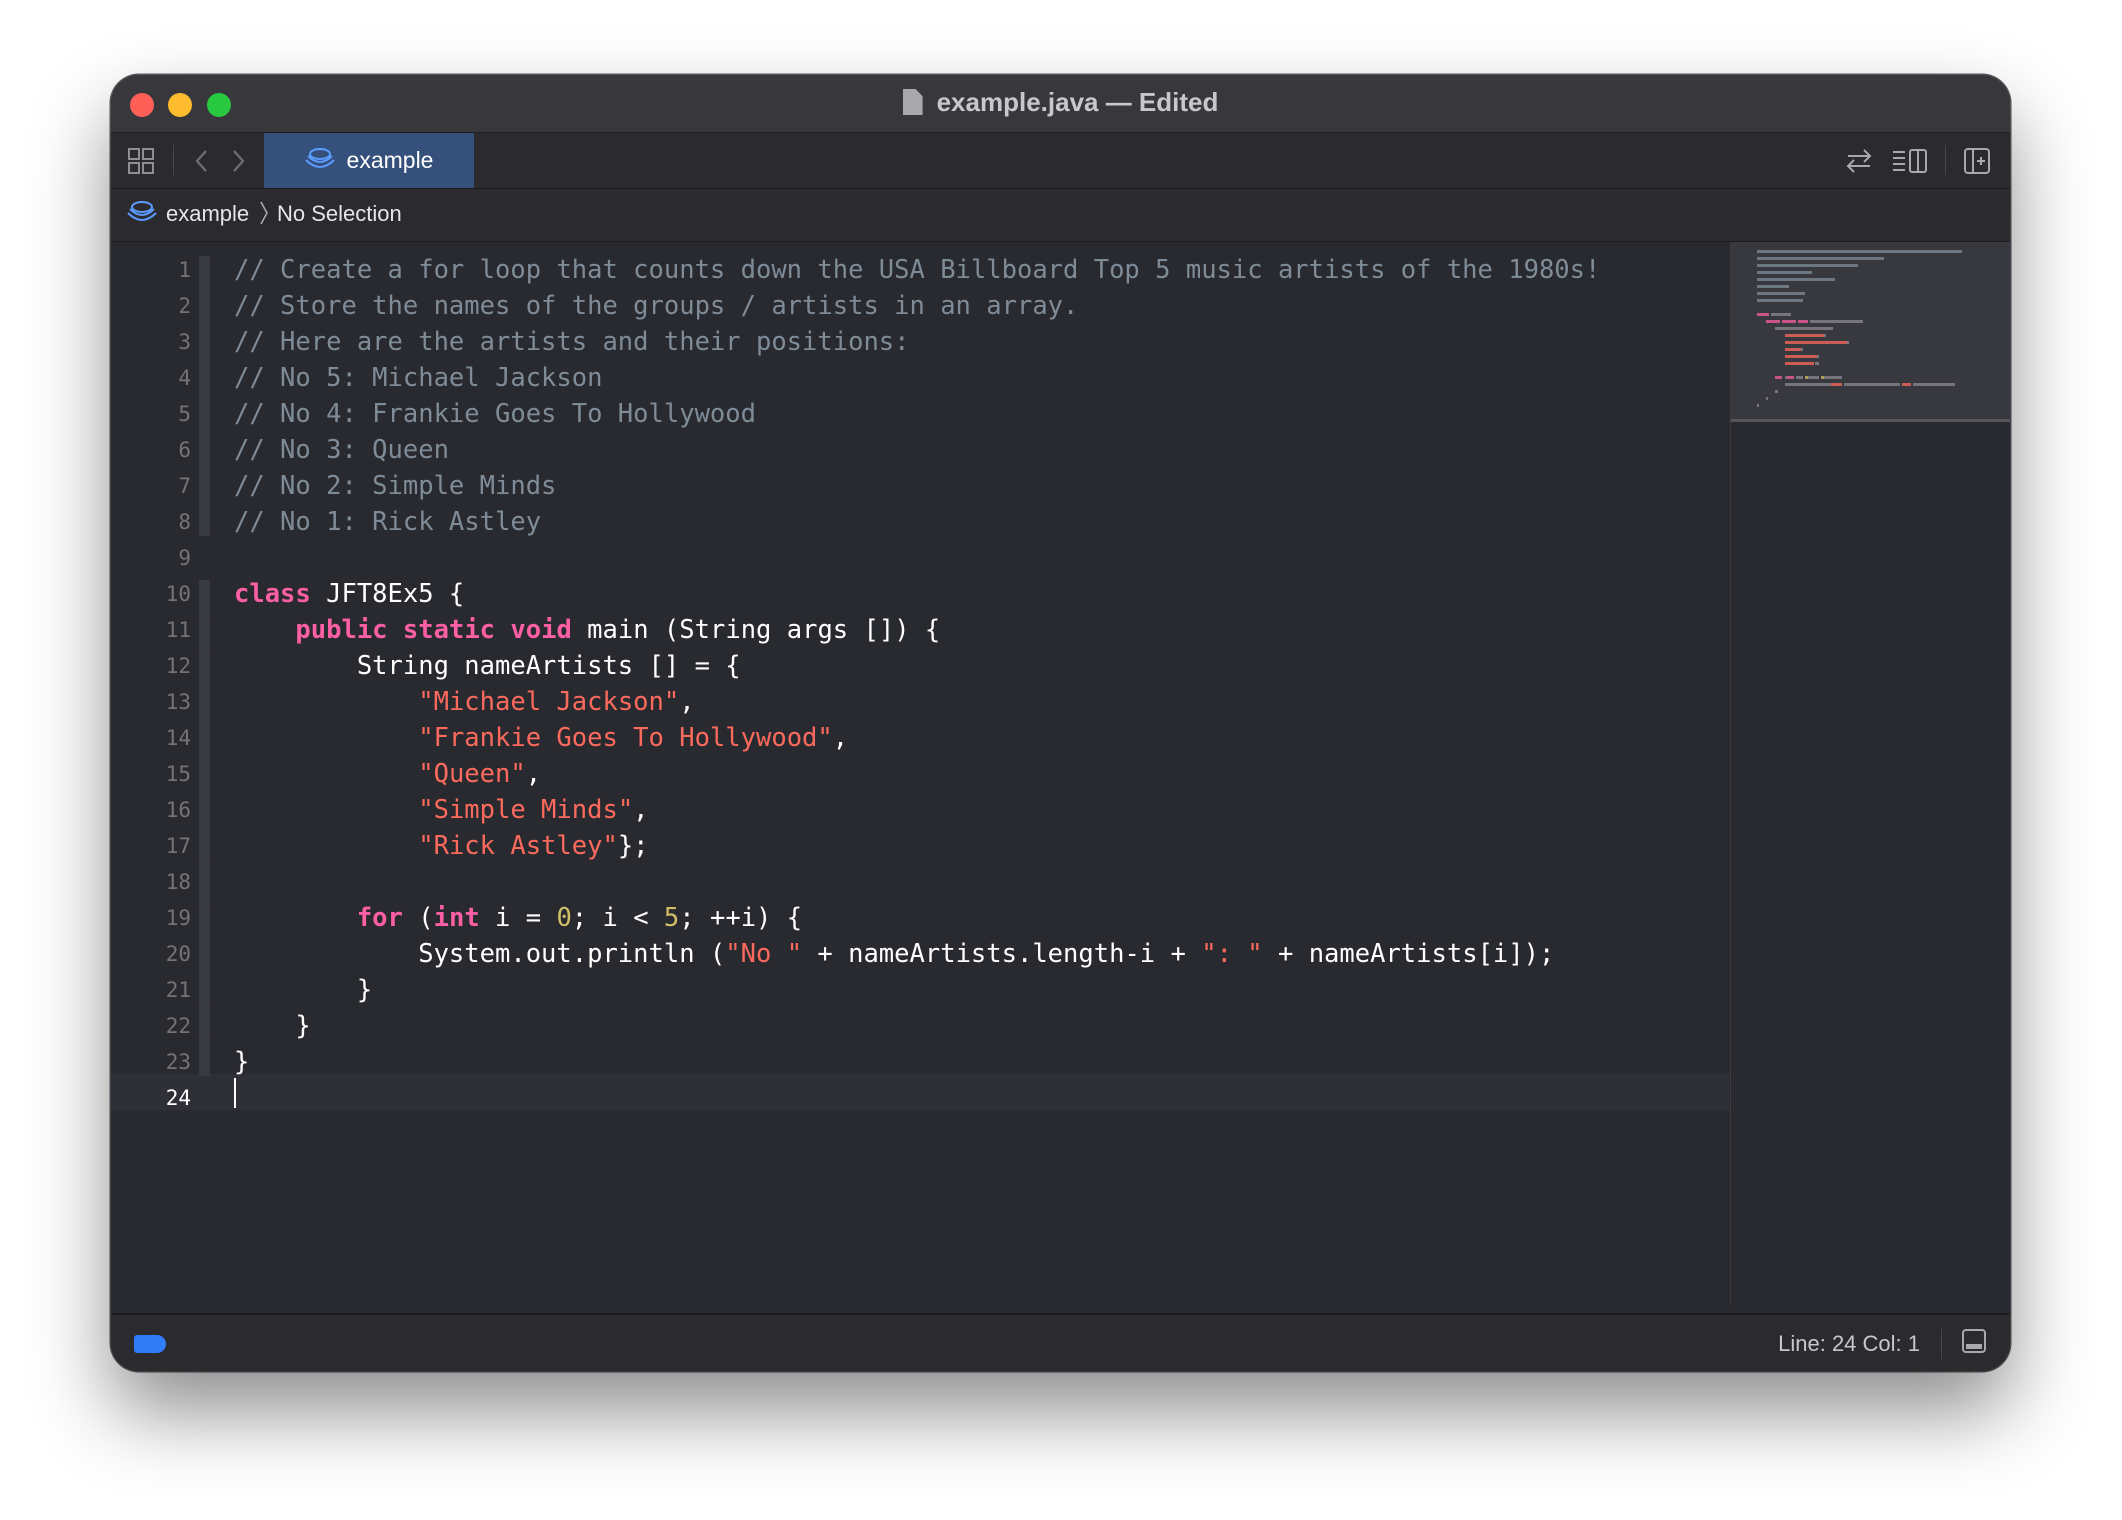 The height and width of the screenshot is (1520, 2122). I want to click on tab-example: example, so click(369, 160).